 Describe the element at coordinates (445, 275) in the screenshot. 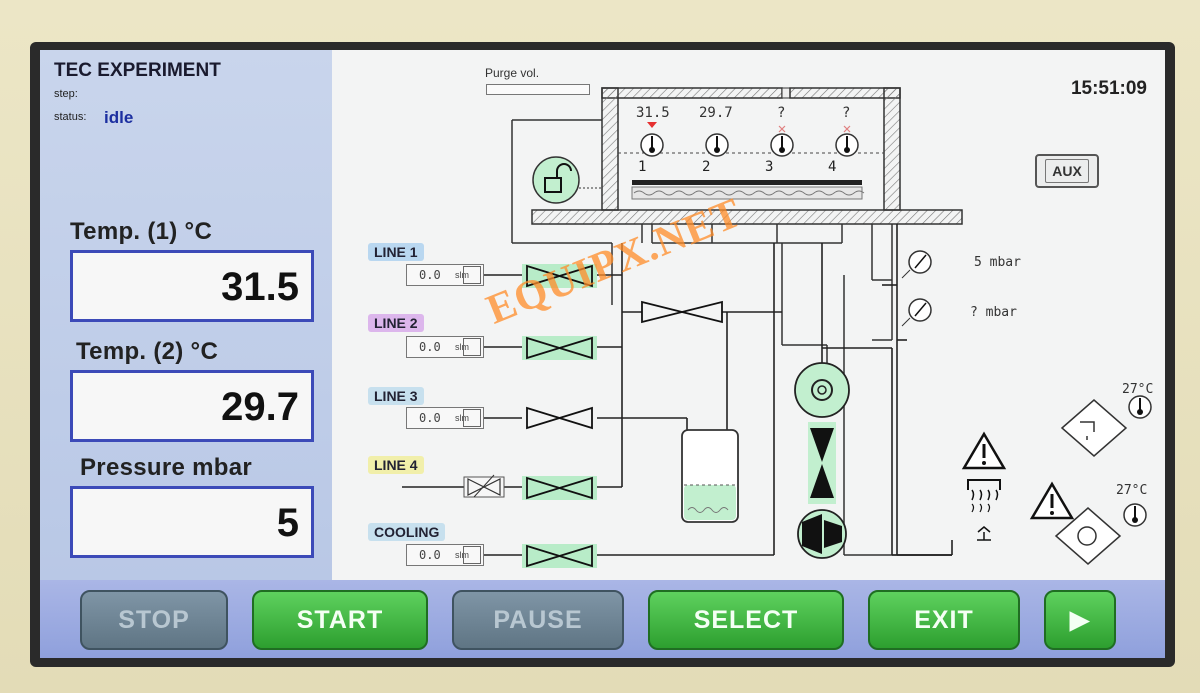

I see `line-1-flow: 0.0 slm` at that location.